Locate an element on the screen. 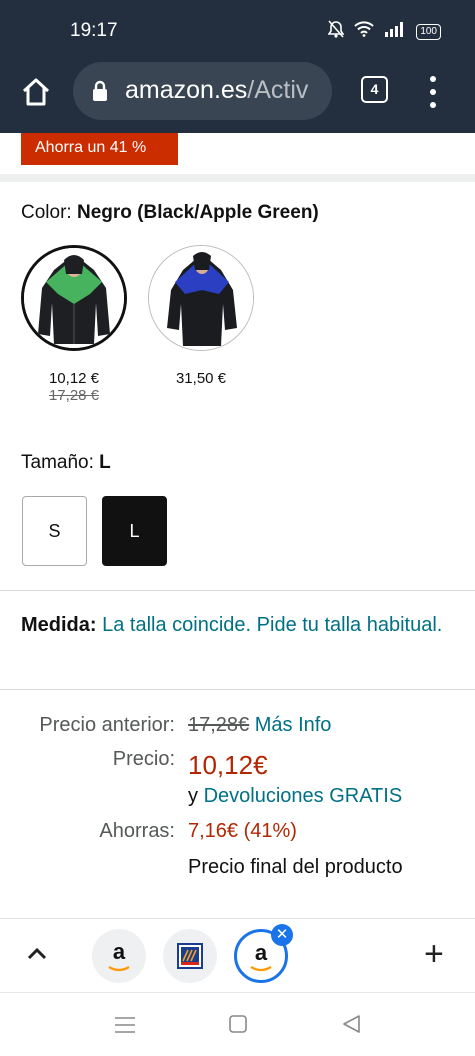  list-price-row: Precio anterior: 17,28€ Más Info is located at coordinates (237, 730).